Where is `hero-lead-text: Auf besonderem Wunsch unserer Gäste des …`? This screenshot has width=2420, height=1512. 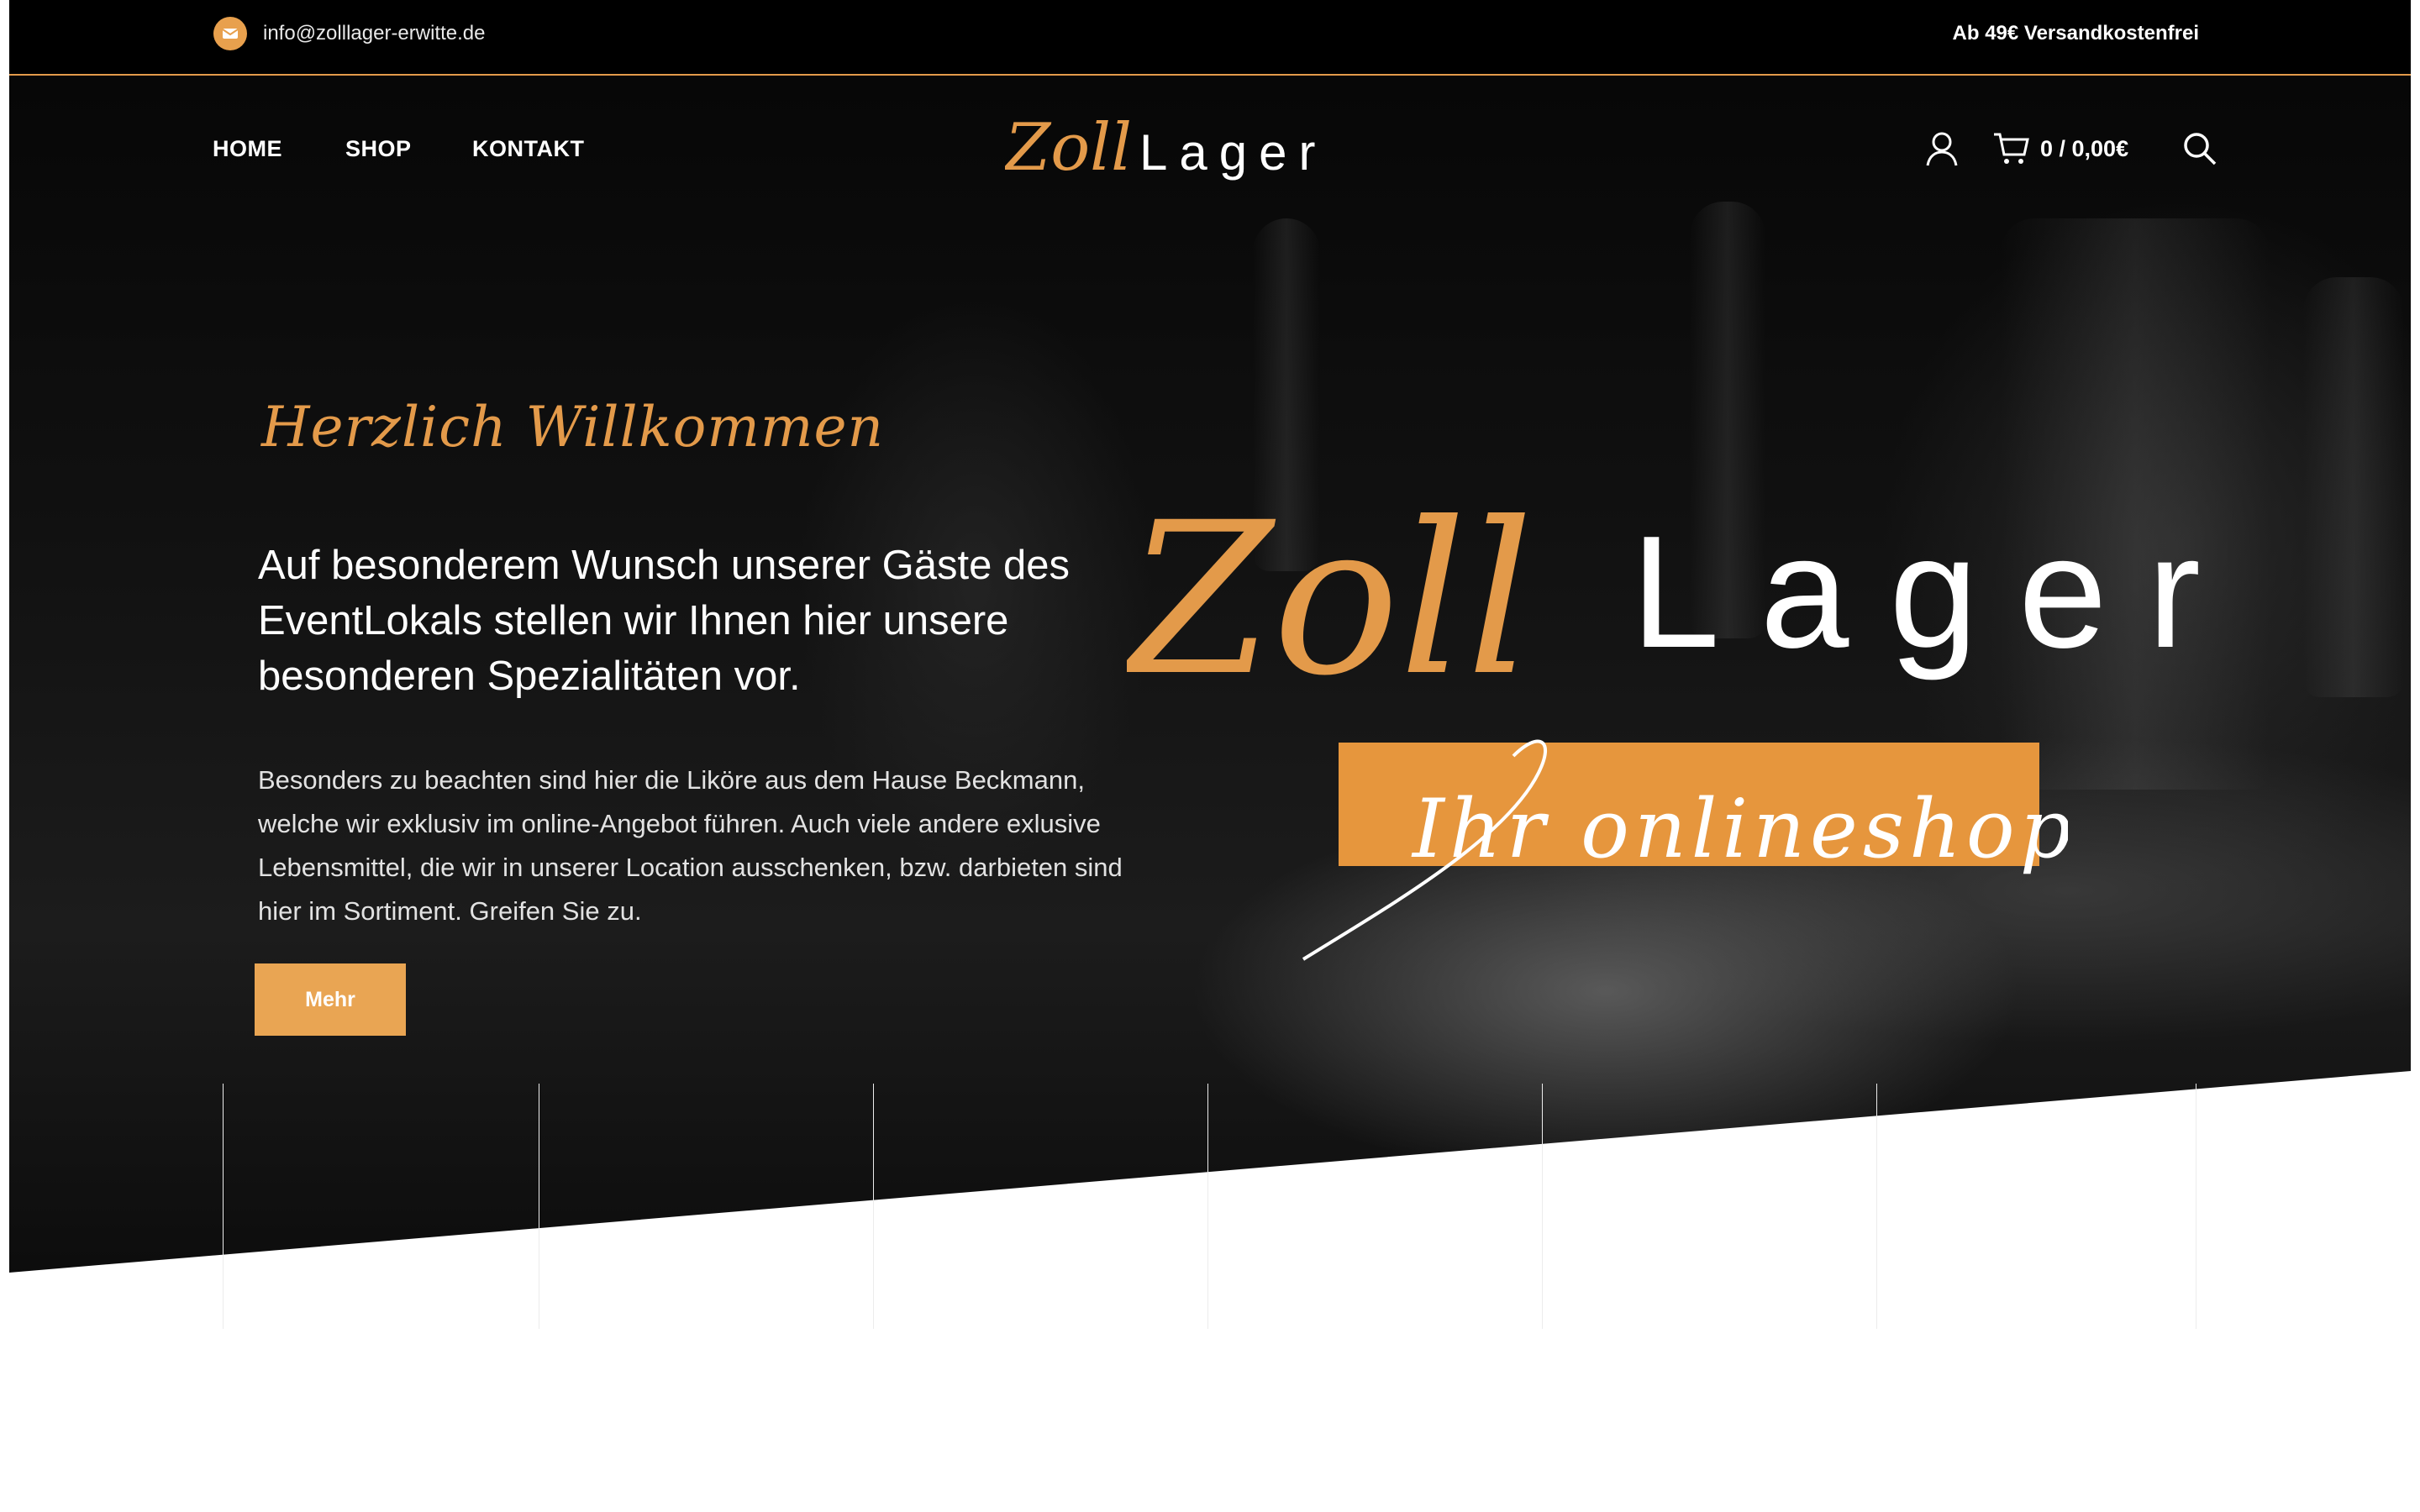
hero-lead-text: Auf besonderem Wunsch unserer Gäste des … is located at coordinates (664, 621).